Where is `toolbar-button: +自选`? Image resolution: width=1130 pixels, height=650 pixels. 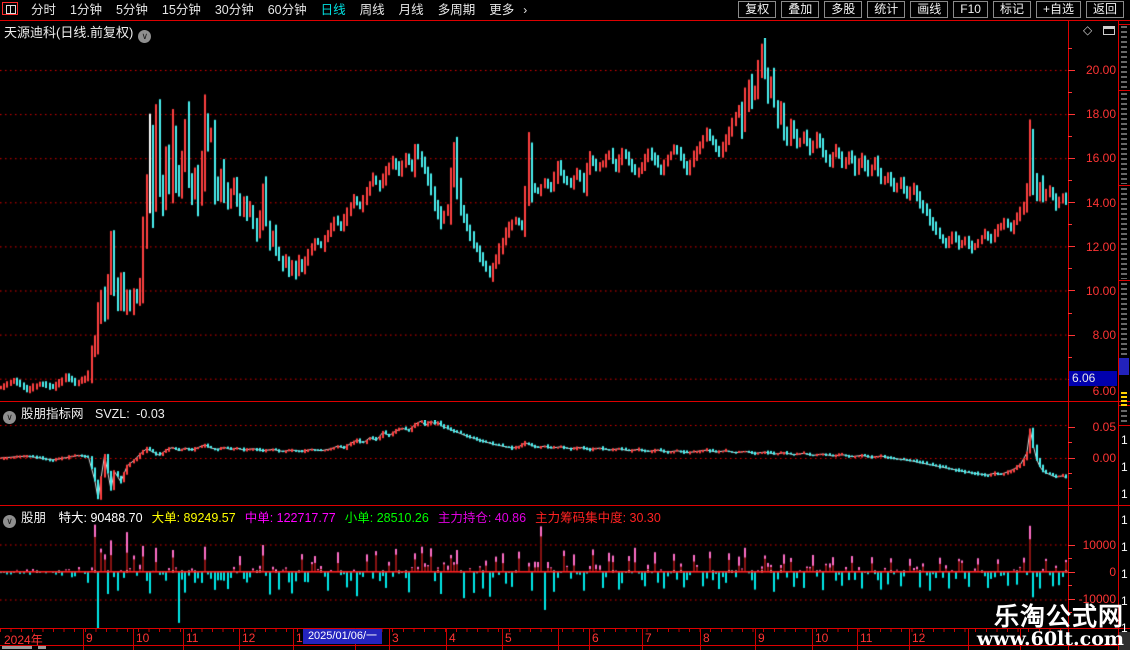 toolbar-button: +自选 is located at coordinates (1058, 9).